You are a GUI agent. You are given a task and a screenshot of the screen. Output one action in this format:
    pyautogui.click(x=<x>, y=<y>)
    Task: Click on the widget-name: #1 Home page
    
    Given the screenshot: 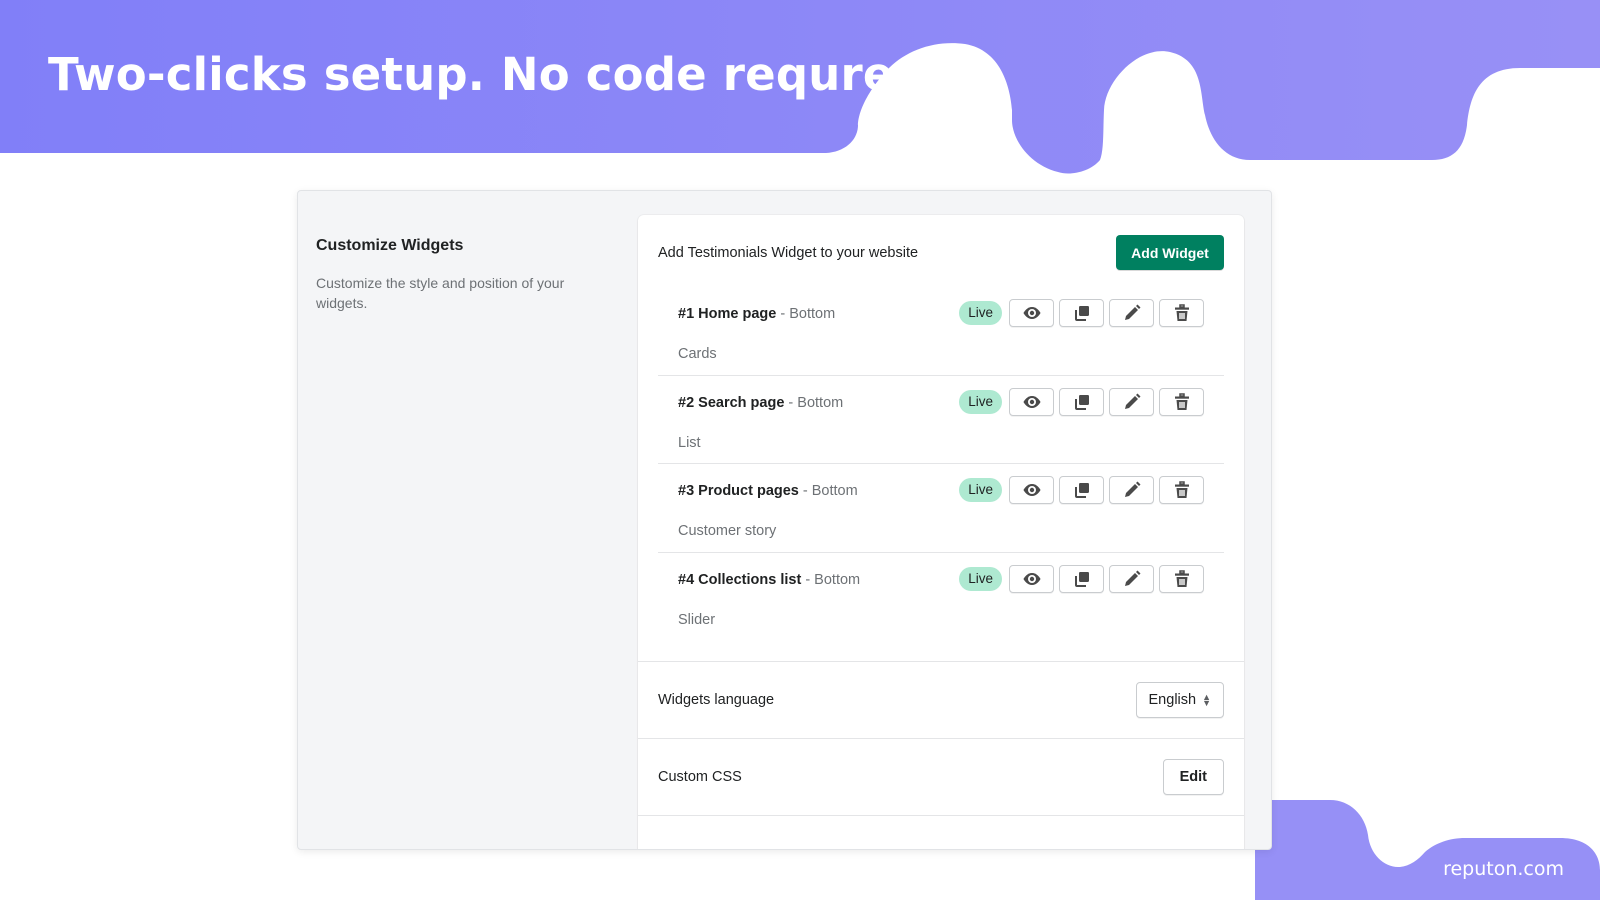 What is the action you would take?
    pyautogui.click(x=727, y=314)
    